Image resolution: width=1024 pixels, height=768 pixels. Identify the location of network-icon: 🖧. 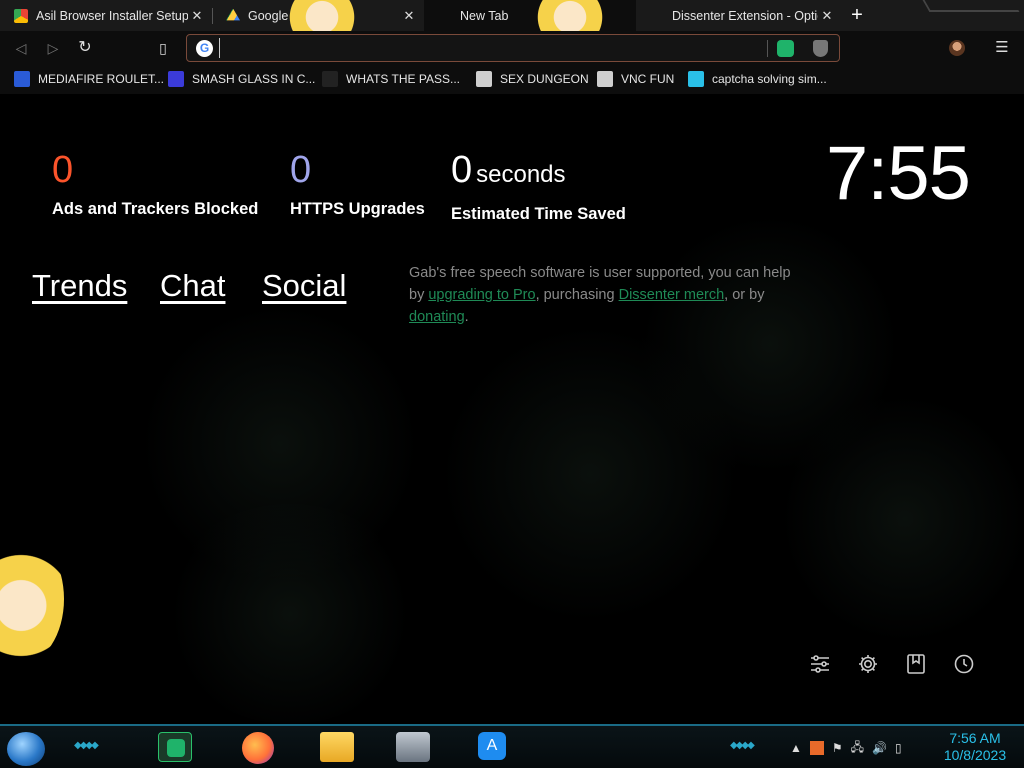
(857, 748).